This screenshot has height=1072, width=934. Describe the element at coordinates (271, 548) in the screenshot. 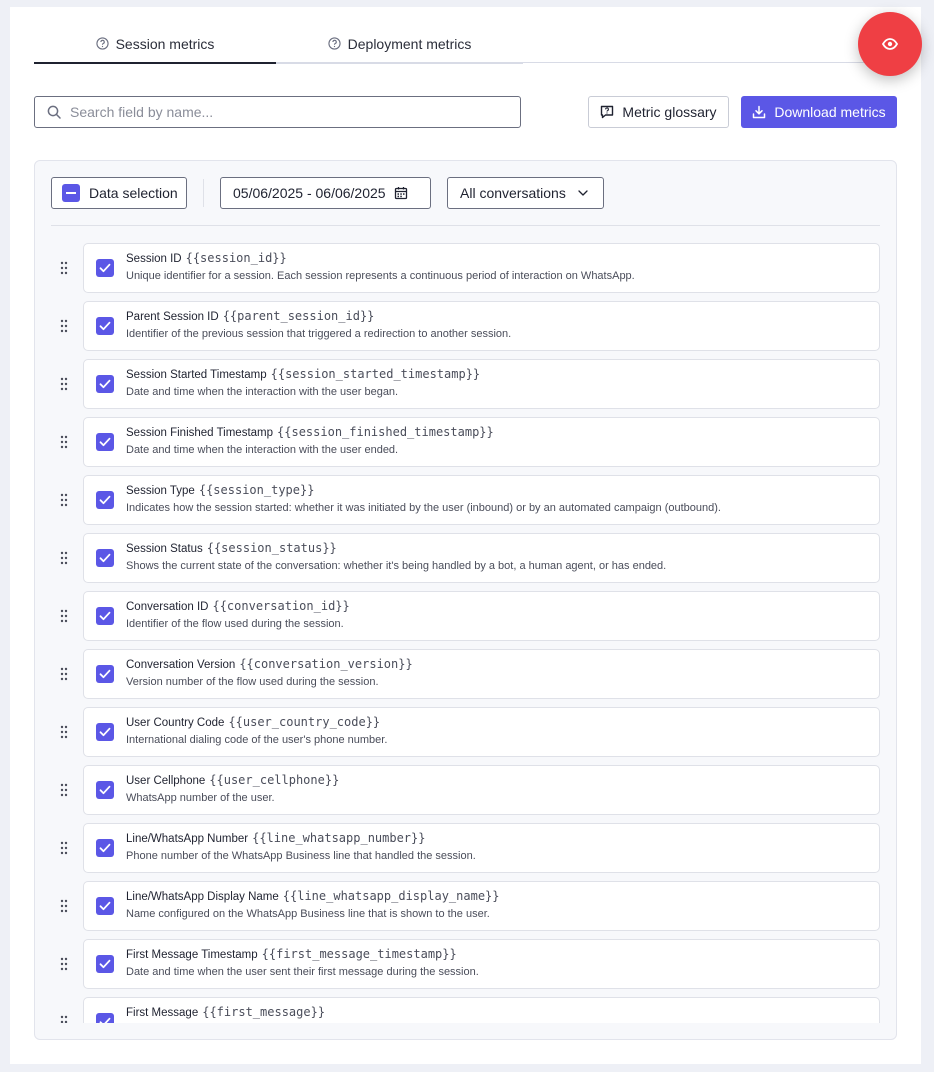

I see `field-variable: {{session_status}}` at that location.